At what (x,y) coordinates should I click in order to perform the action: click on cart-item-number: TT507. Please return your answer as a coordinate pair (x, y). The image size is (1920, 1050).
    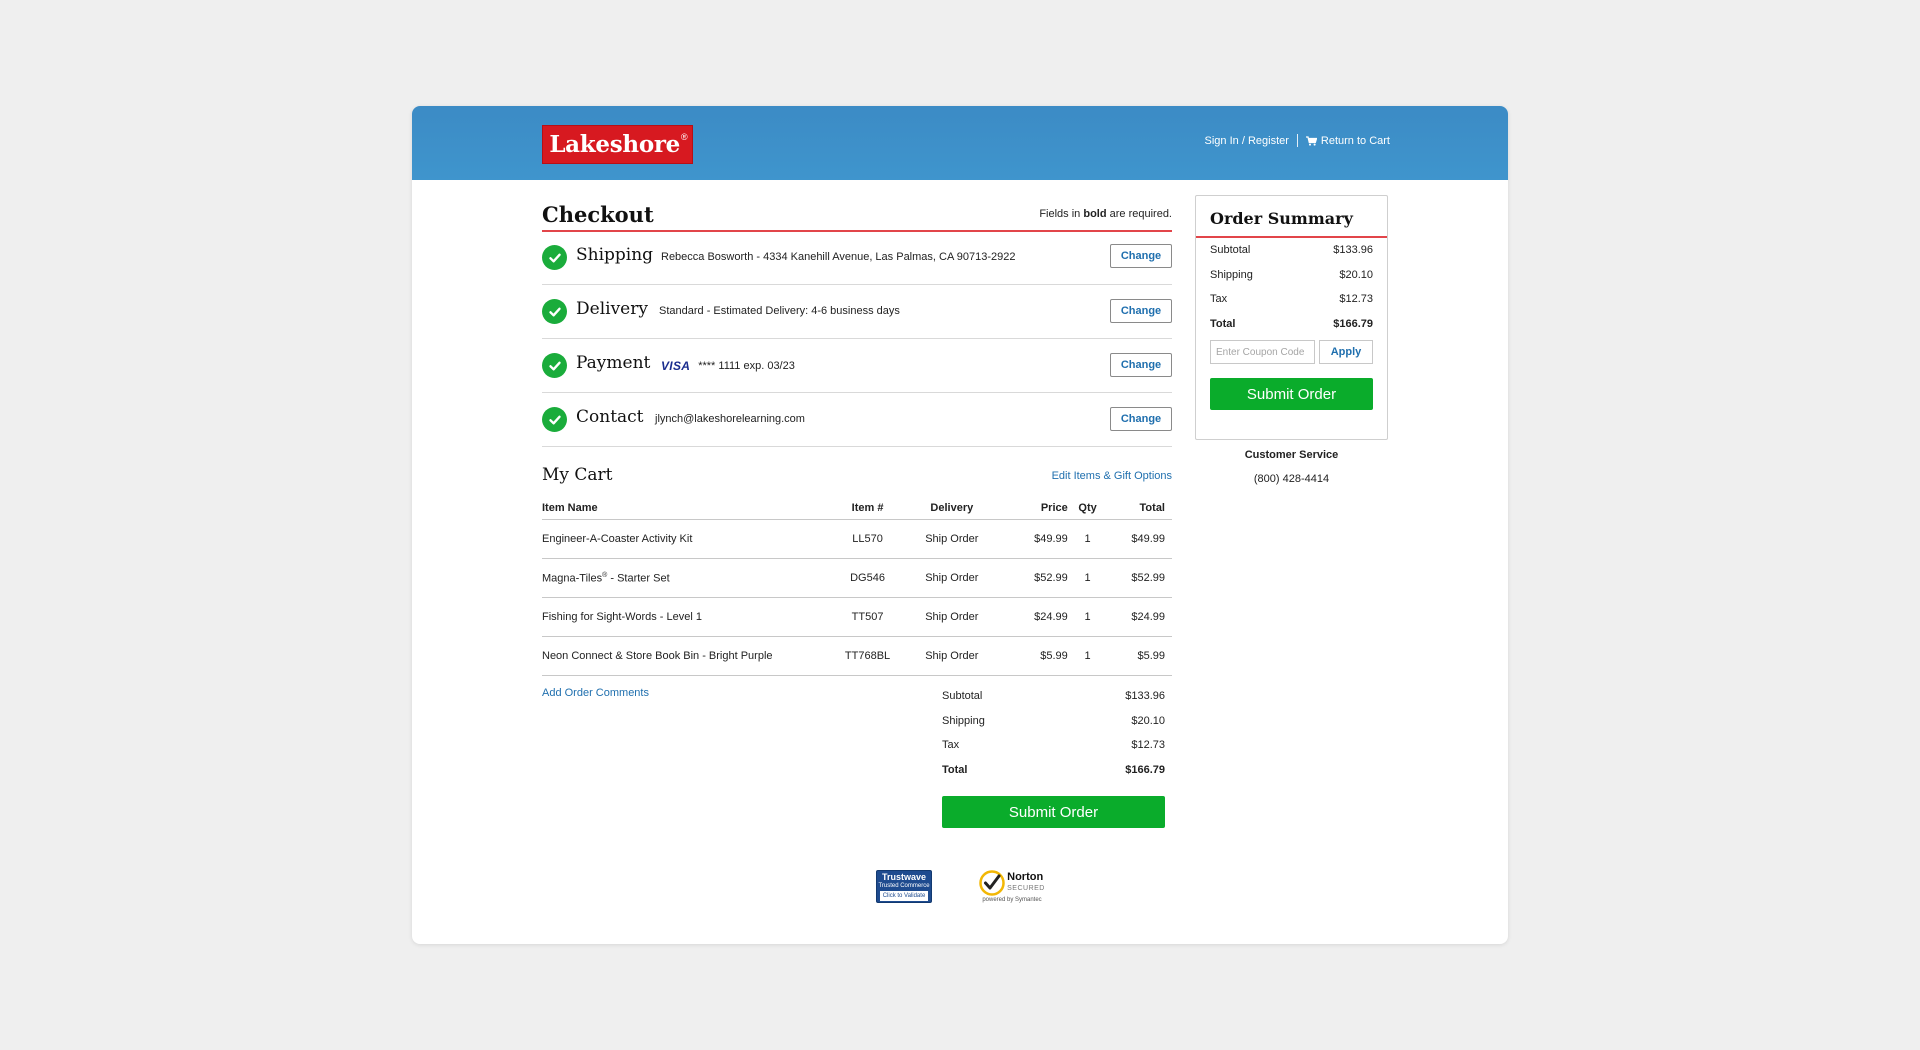
    Looking at the image, I should click on (867, 617).